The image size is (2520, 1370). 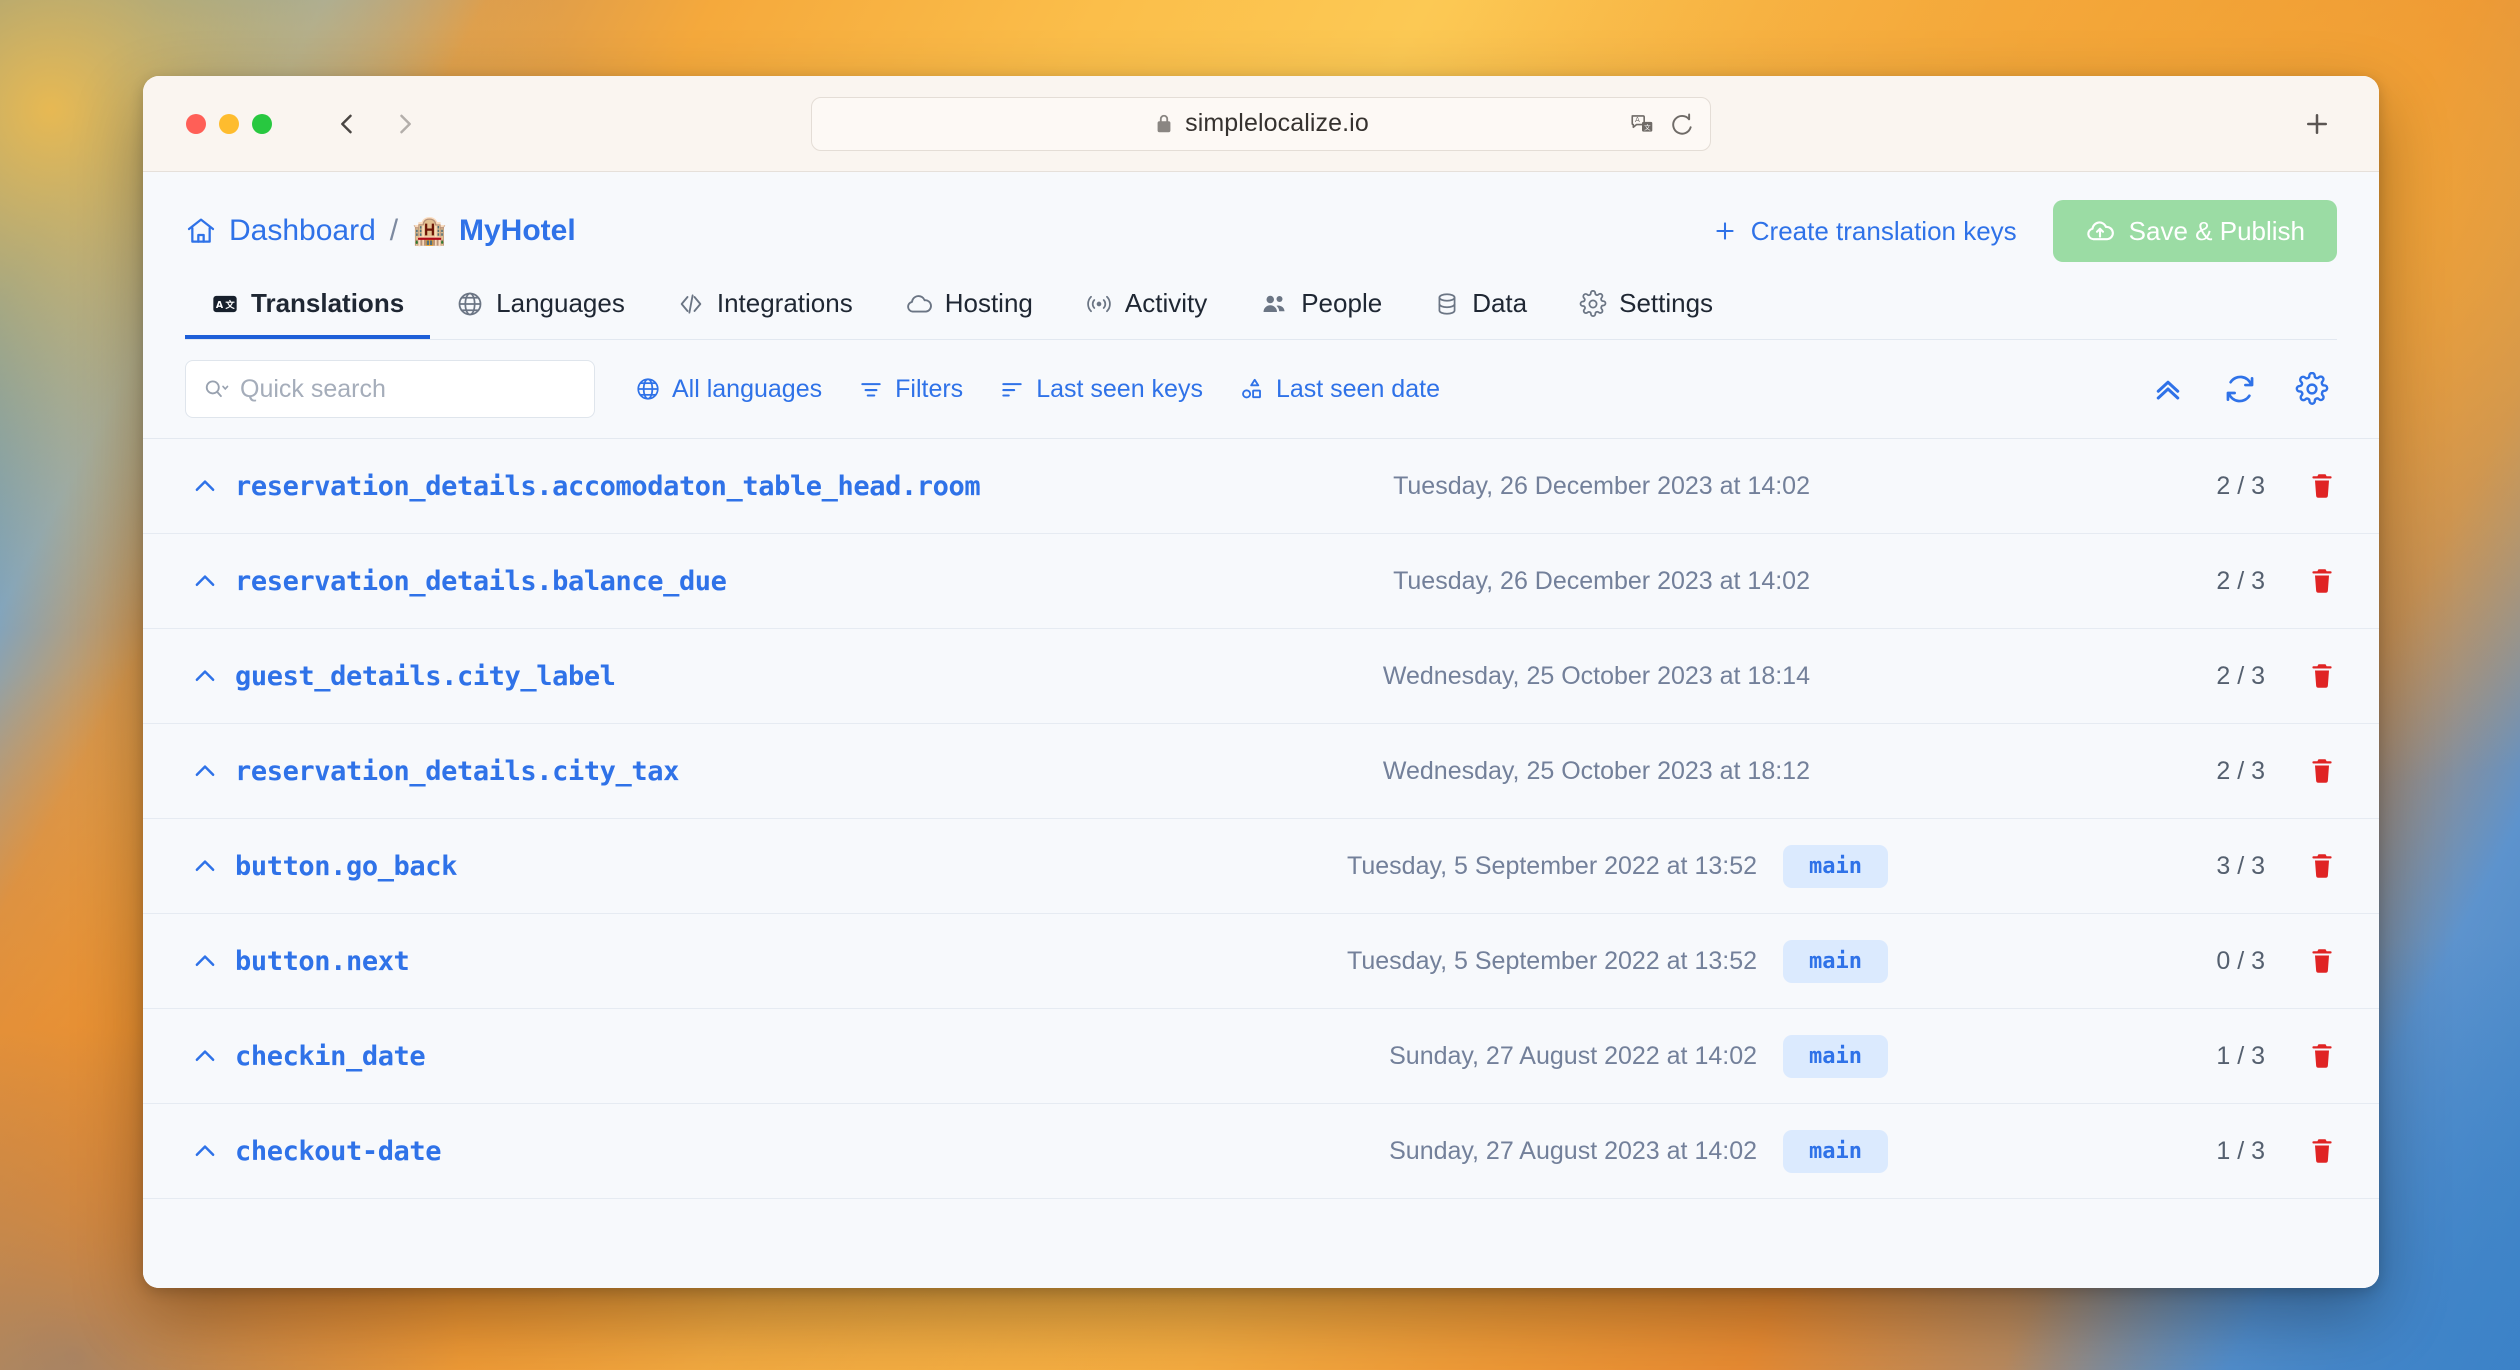 What do you see at coordinates (457, 771) in the screenshot?
I see `translation-key-label: reservation_details.city_tax` at bounding box center [457, 771].